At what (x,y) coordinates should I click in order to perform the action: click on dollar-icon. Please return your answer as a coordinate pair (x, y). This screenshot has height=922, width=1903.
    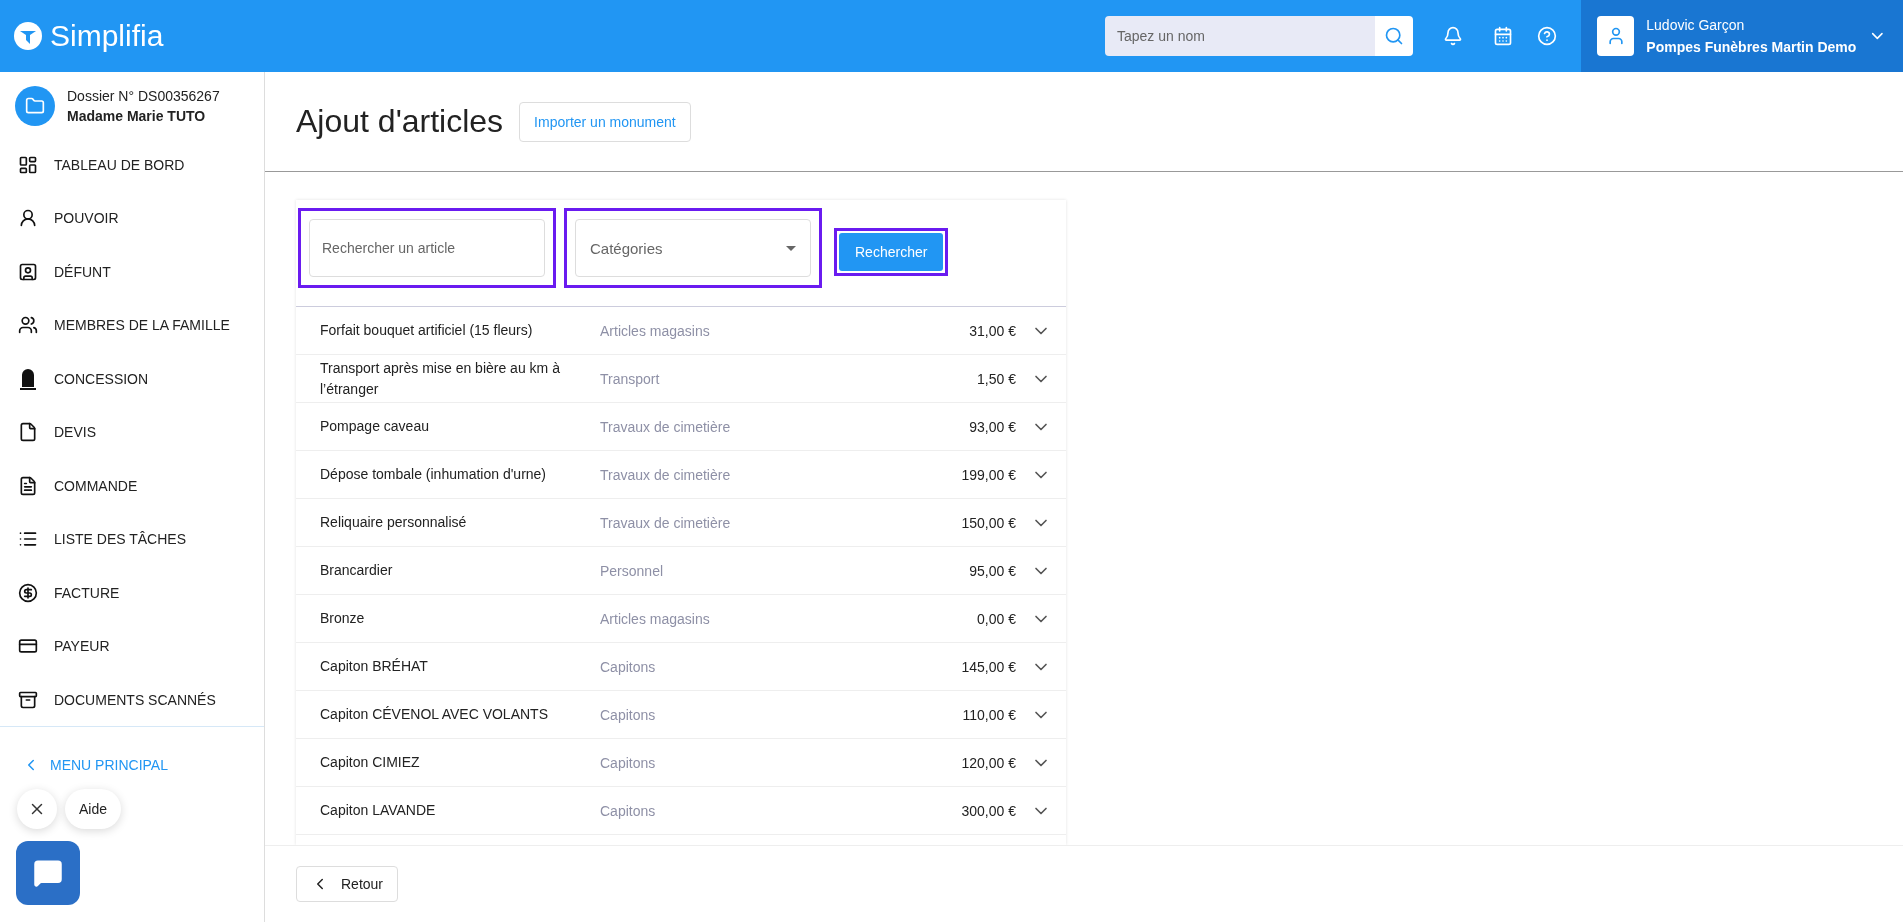
    Looking at the image, I should click on (28, 592).